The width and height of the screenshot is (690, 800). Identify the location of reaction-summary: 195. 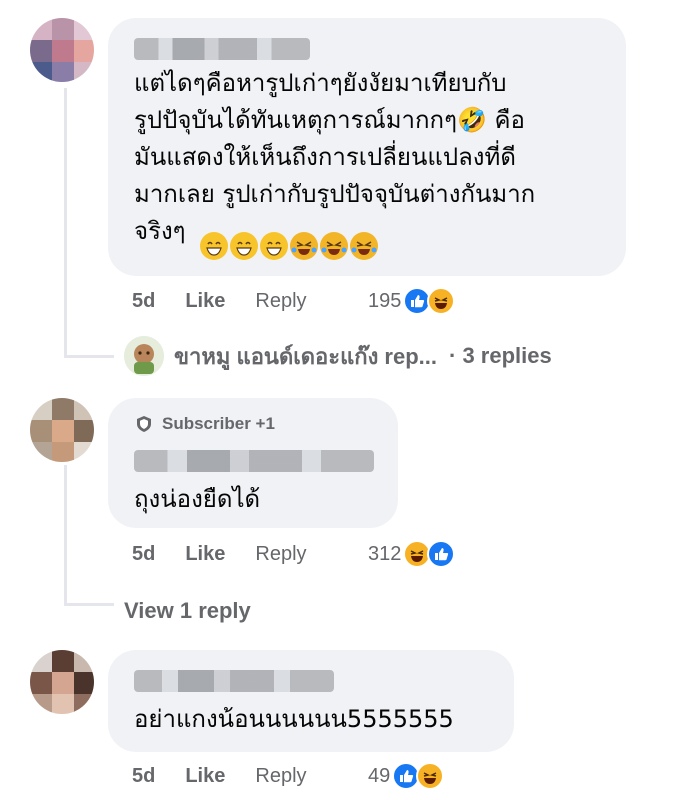
(412, 301).